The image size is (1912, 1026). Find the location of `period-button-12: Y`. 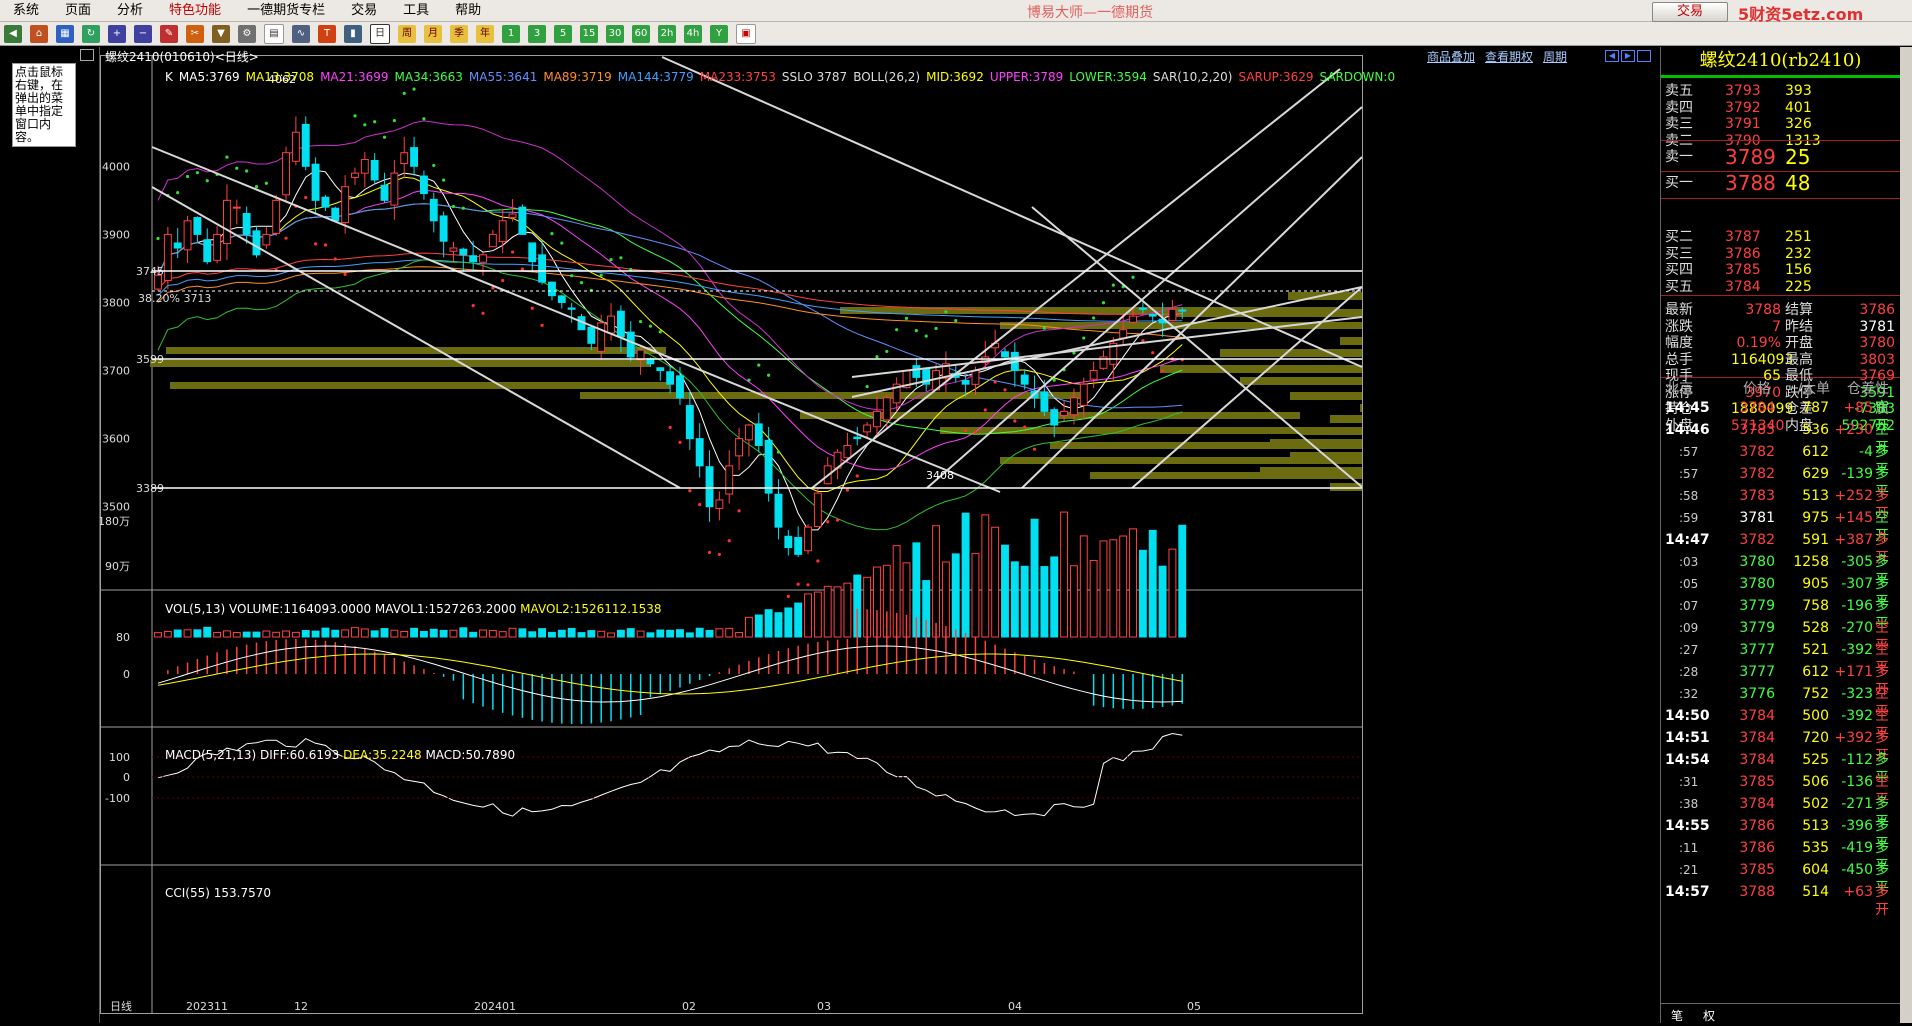

period-button-12: Y is located at coordinates (719, 33).